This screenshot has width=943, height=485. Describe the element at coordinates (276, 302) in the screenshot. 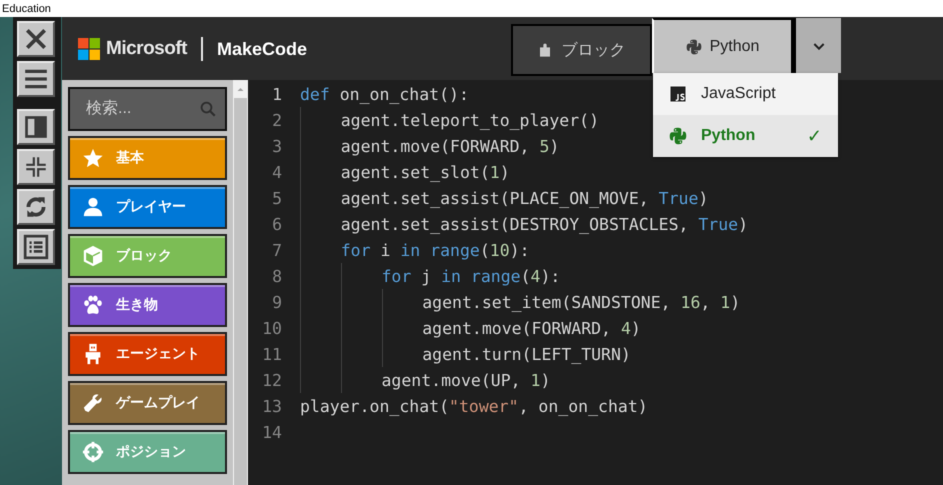

I see `line-number: 9` at that location.